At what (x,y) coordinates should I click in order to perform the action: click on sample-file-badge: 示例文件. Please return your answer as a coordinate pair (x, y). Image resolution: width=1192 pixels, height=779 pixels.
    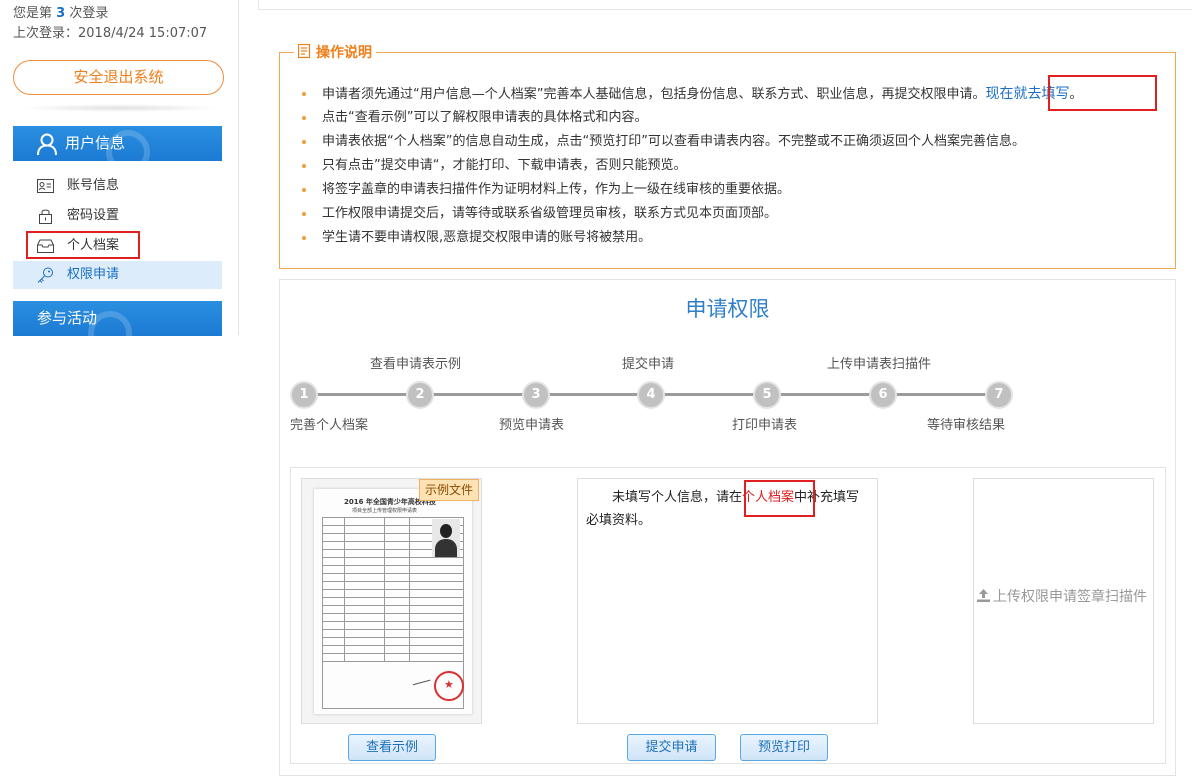
    Looking at the image, I should click on (449, 490).